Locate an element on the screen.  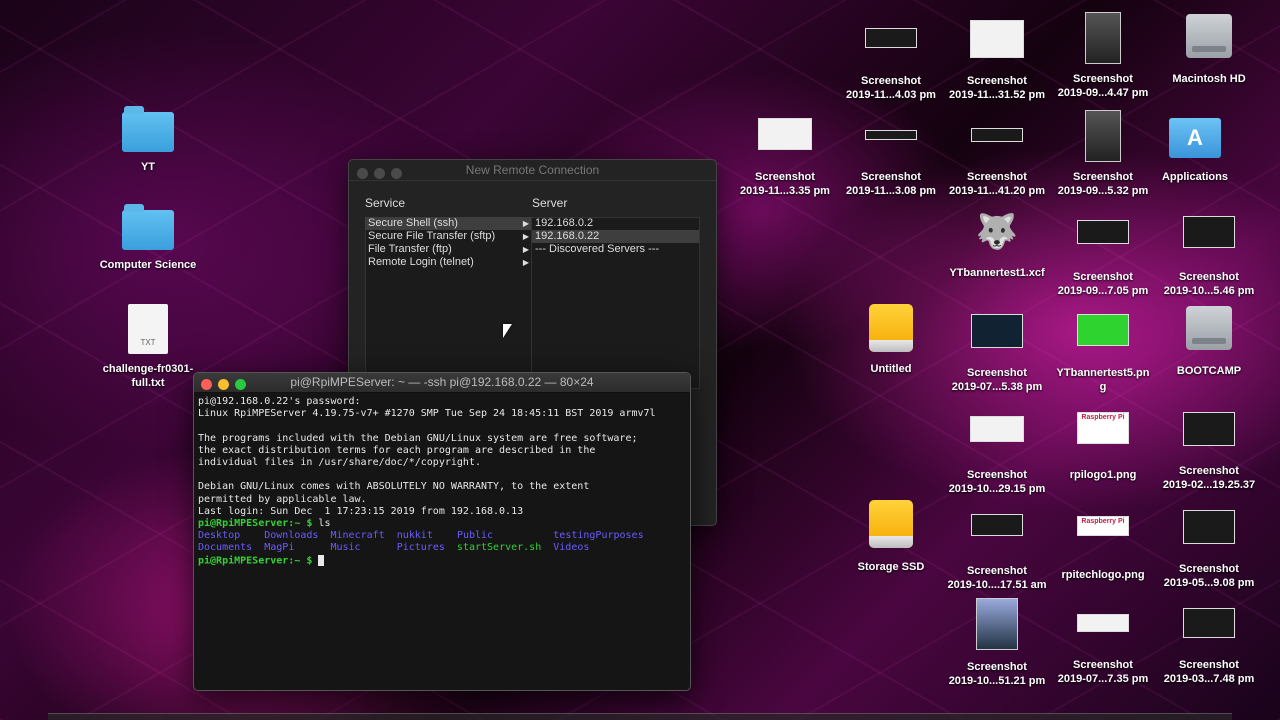
ls-entry-dir: testingPurposes is located at coordinates (598, 536).